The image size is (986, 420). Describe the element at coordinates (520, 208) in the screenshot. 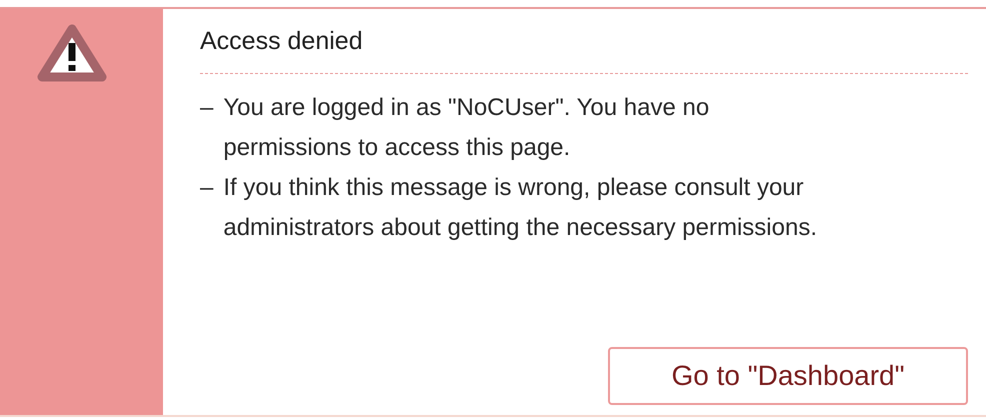

I see `message-text: If you think this message is wrong, please consult your administrators about getting the necessary permissions.` at that location.